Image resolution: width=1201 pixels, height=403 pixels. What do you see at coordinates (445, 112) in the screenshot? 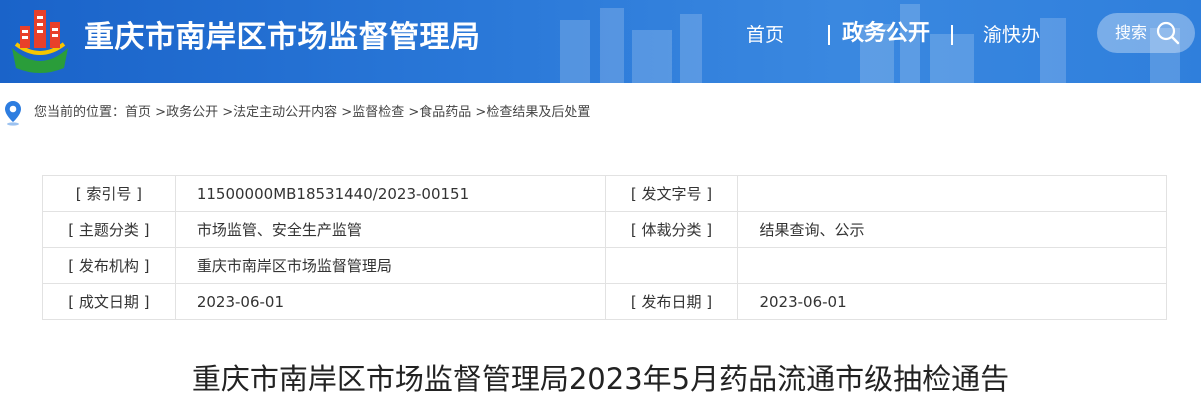
I see `breadcrumb-item-food-drugs: 食品药品` at bounding box center [445, 112].